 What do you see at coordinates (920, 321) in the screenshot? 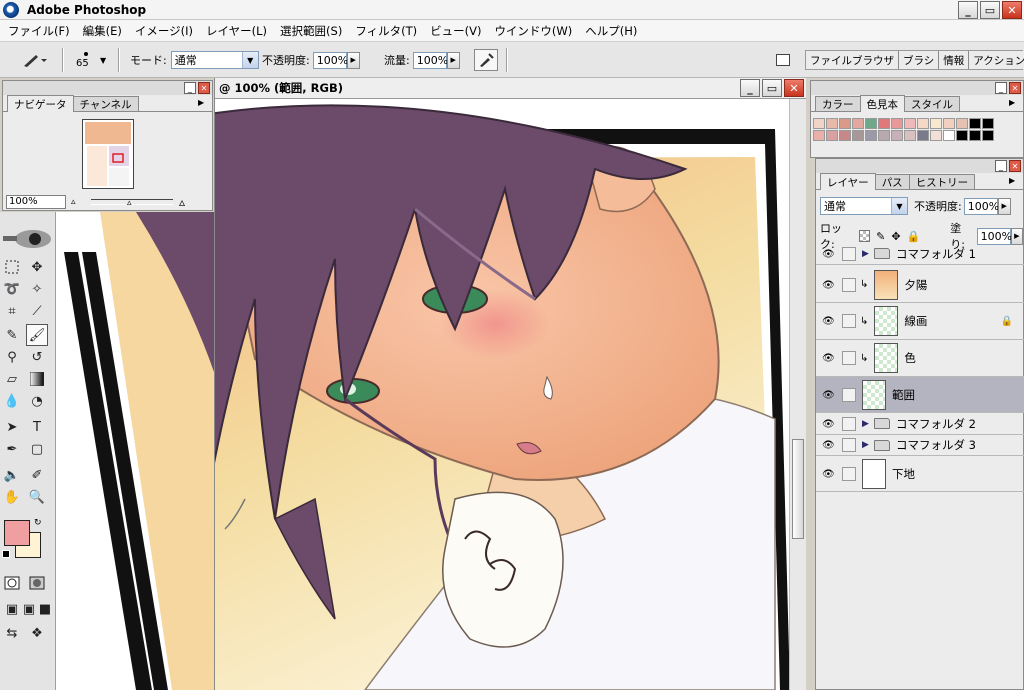
I see `layer-row: 👁 ↳ 線画 🔒` at bounding box center [920, 321].